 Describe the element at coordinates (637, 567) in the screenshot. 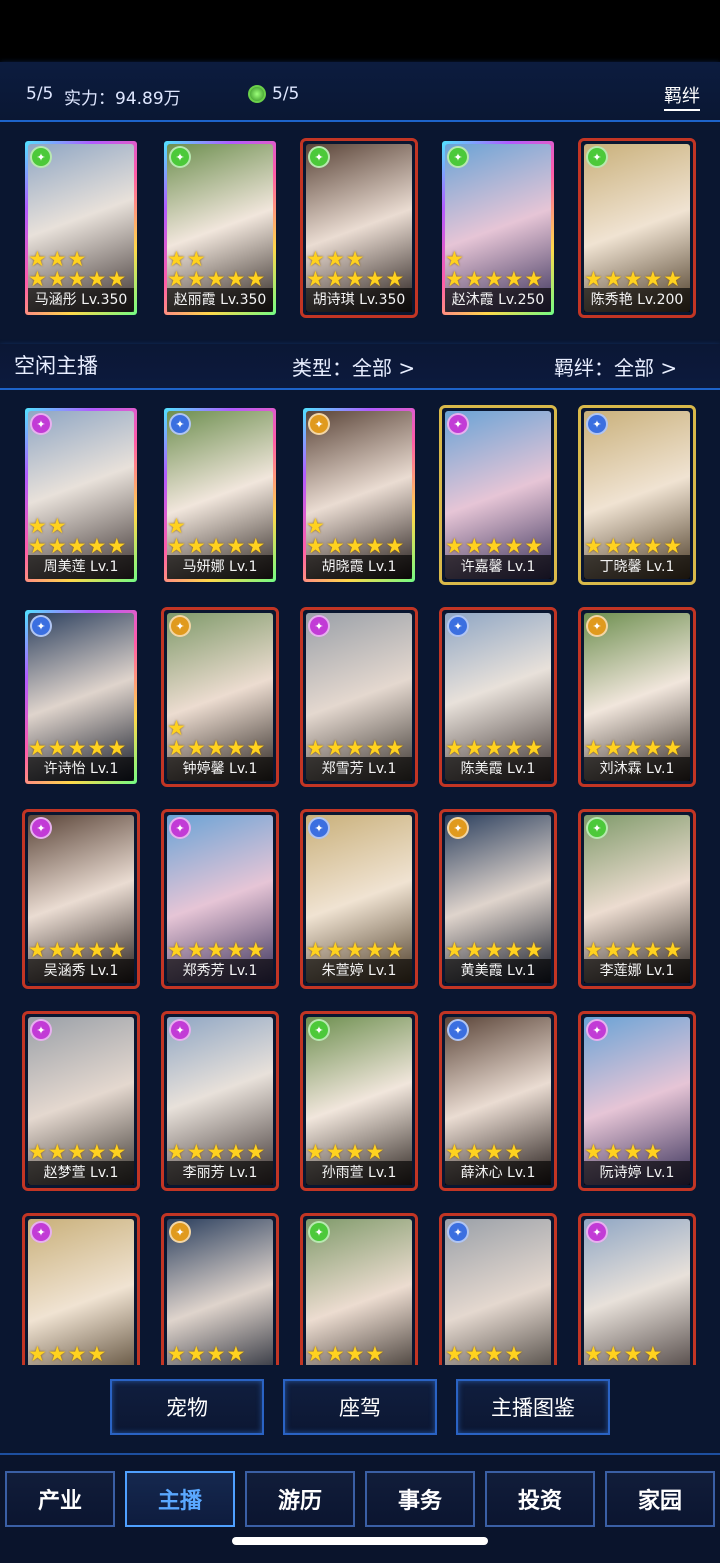

I see `anchor-name-level: 丁晓馨 Lv.1` at that location.